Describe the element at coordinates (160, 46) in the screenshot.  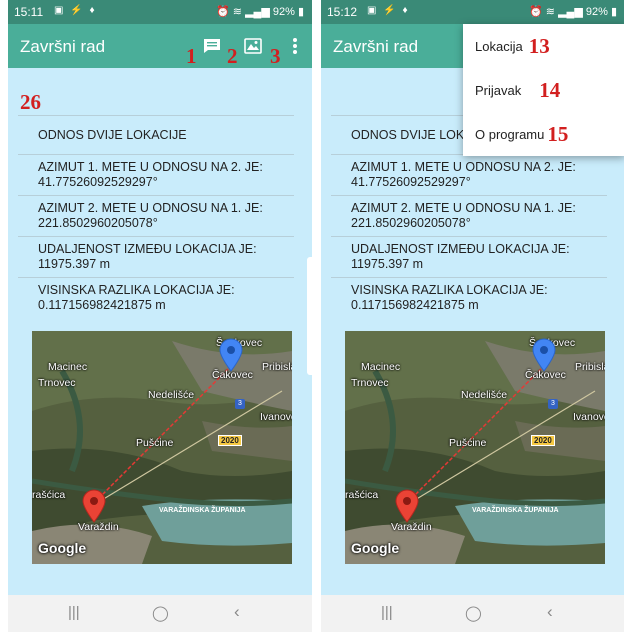
I see `app-bar: Završni rad 1 2 3` at that location.